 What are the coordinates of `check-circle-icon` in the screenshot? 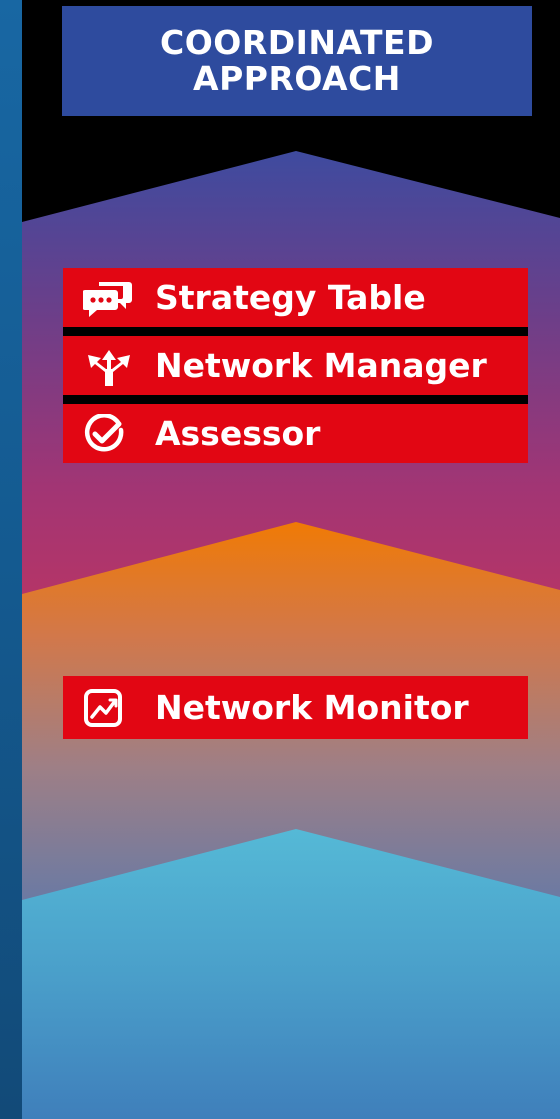 It's located at (108, 433).